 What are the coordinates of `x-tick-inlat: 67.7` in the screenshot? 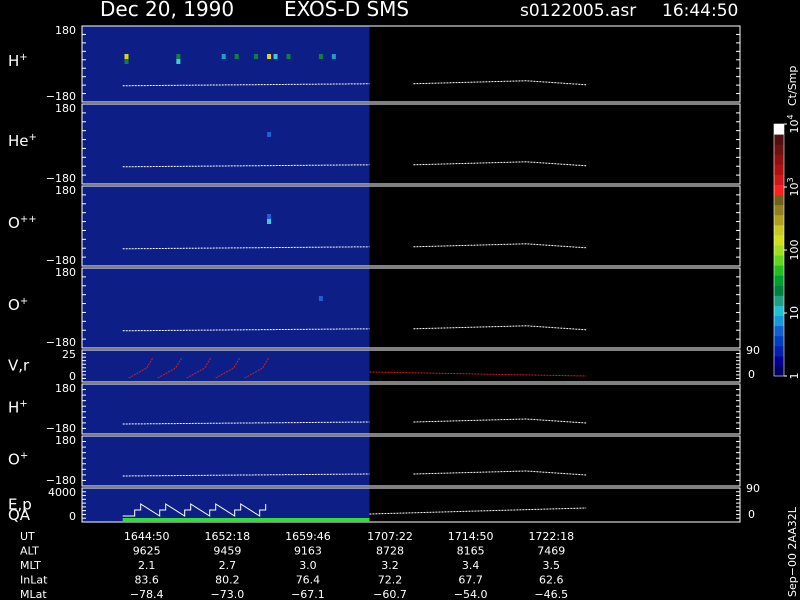 It's located at (470, 580).